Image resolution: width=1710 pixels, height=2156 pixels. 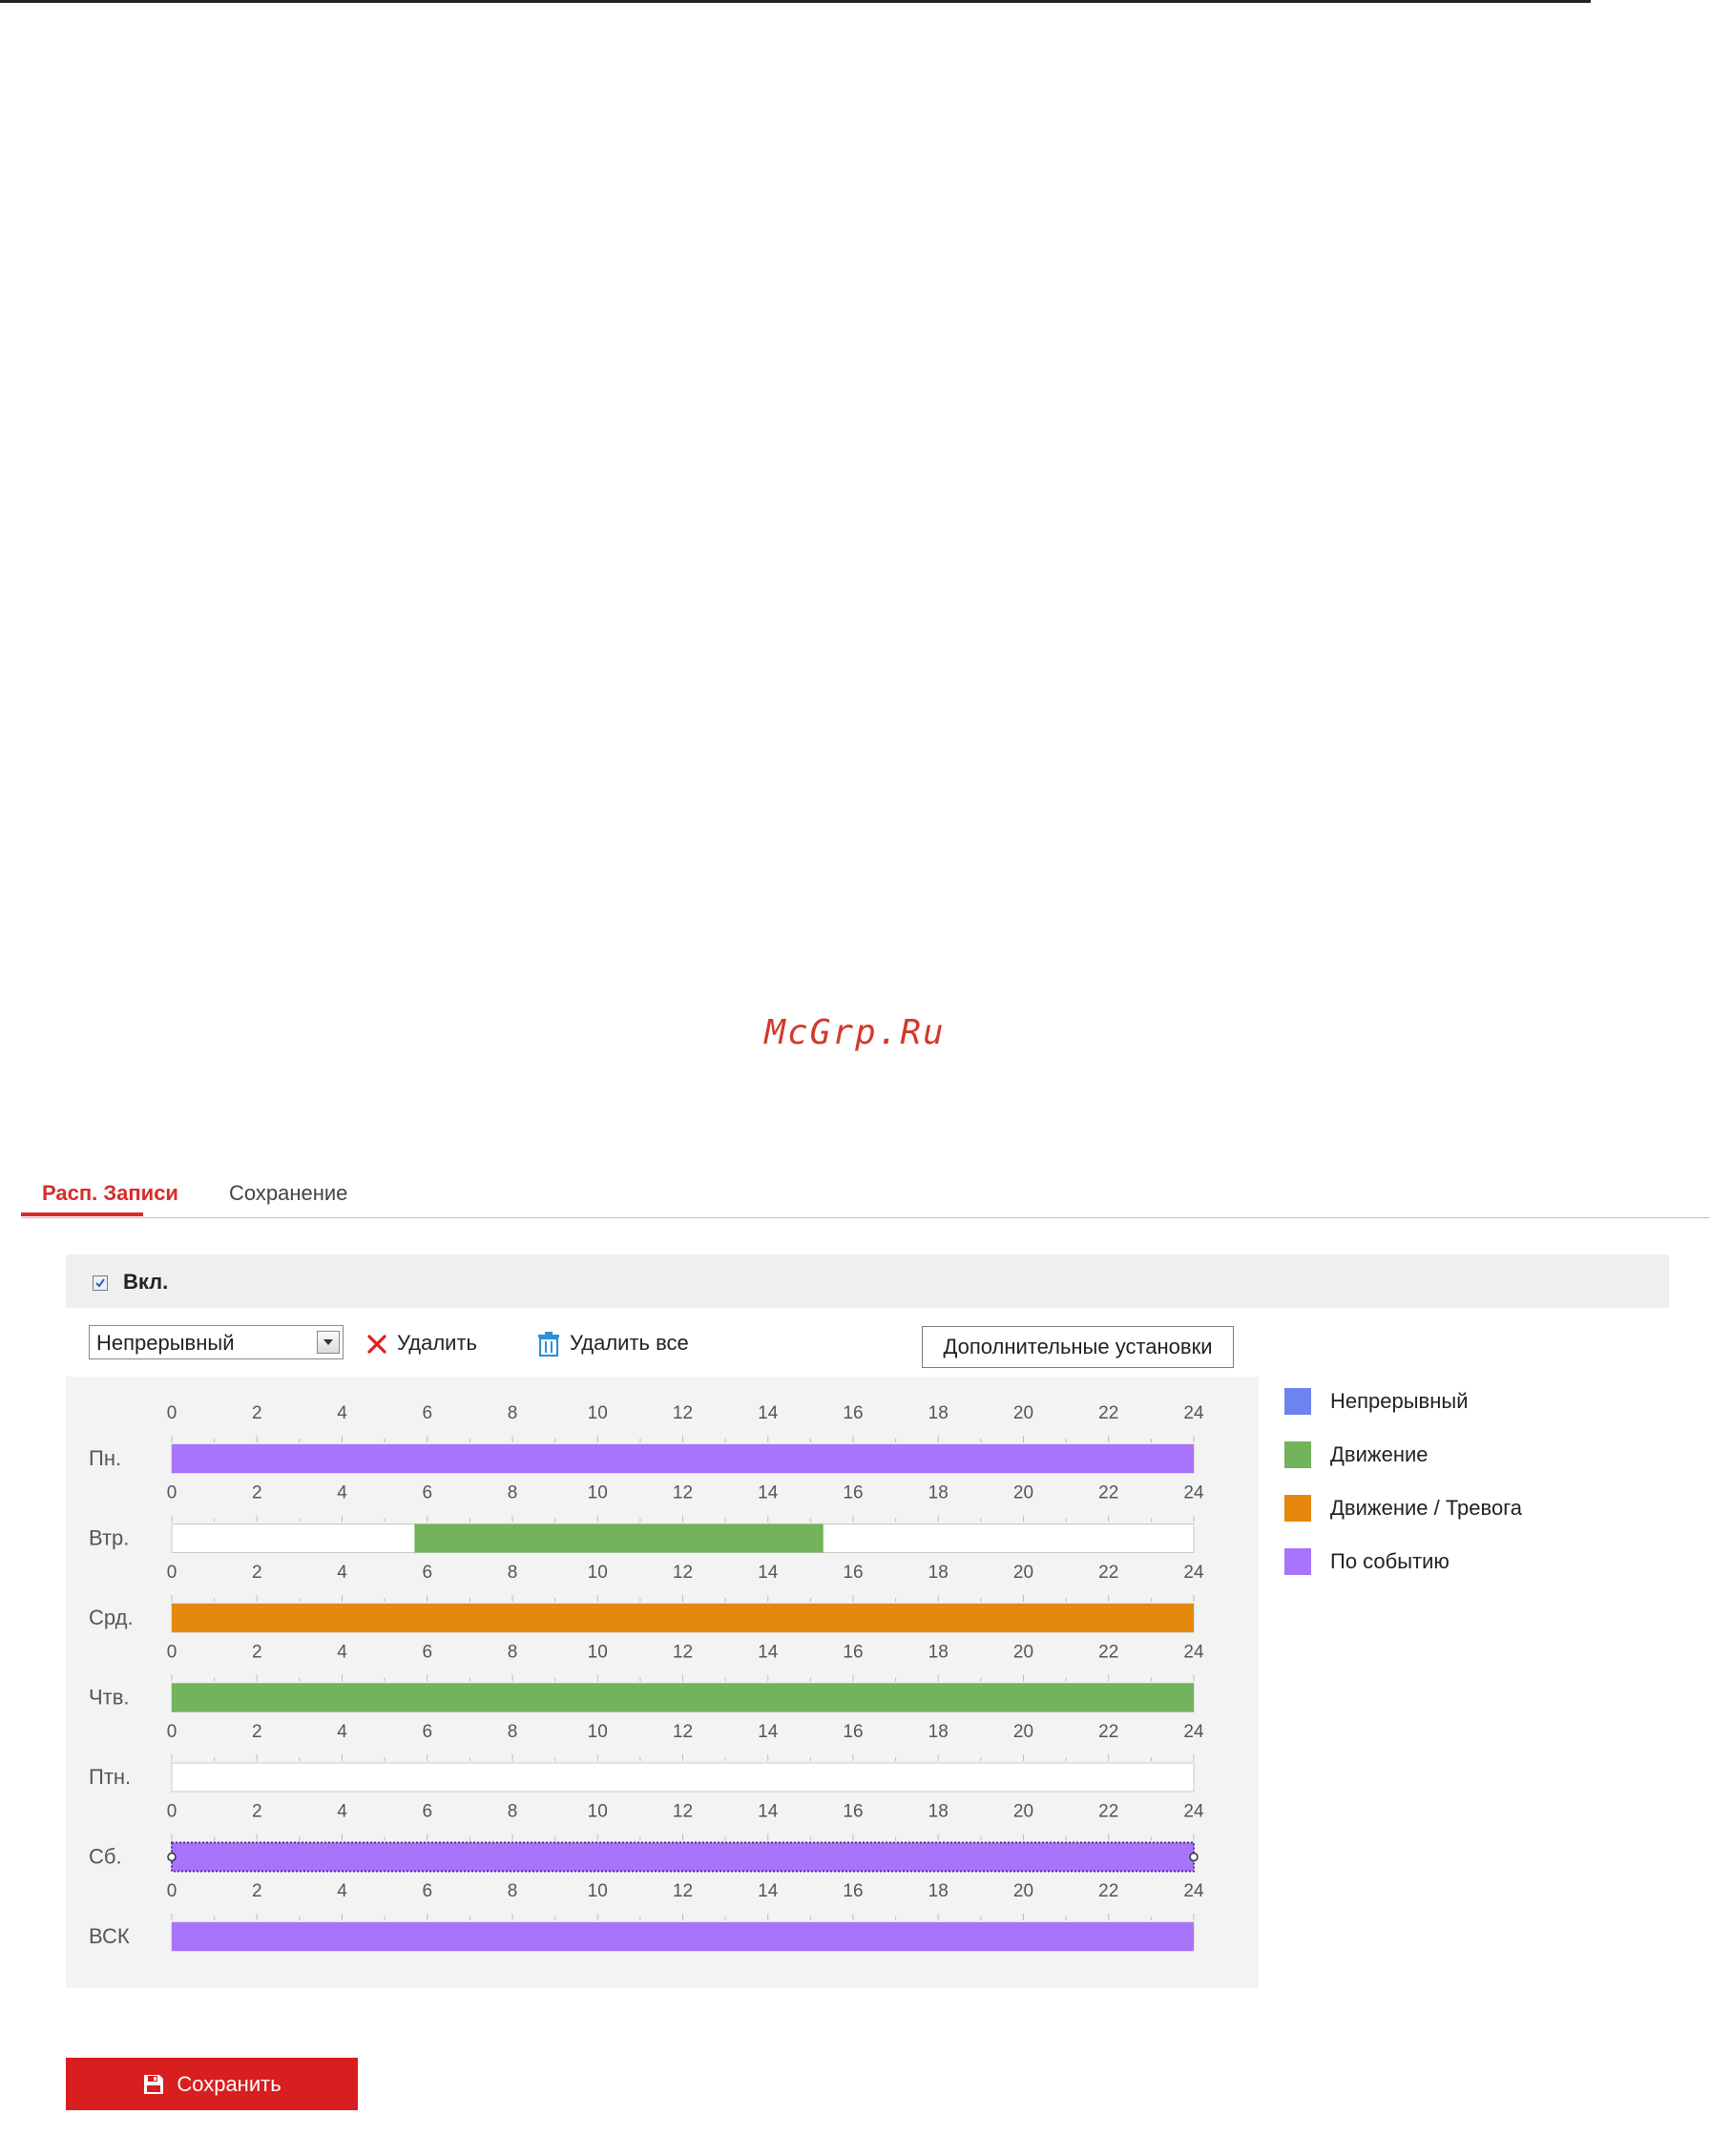 I want to click on day-label: Пн., so click(x=105, y=1458).